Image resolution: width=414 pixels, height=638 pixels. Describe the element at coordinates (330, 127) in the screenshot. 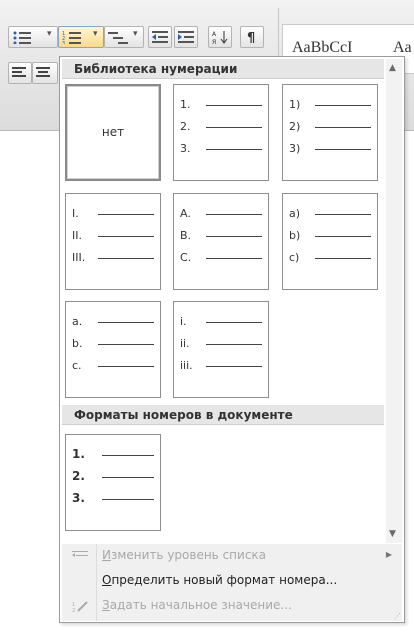

I see `list-line: 2)` at that location.